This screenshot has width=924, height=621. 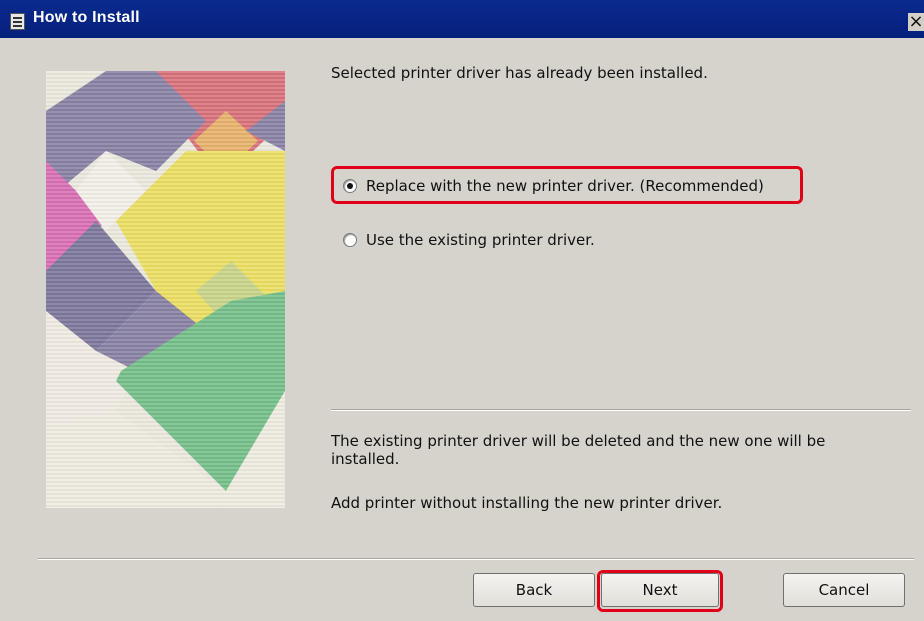 What do you see at coordinates (462, 19) in the screenshot?
I see `title-bar: How to Install ×` at bounding box center [462, 19].